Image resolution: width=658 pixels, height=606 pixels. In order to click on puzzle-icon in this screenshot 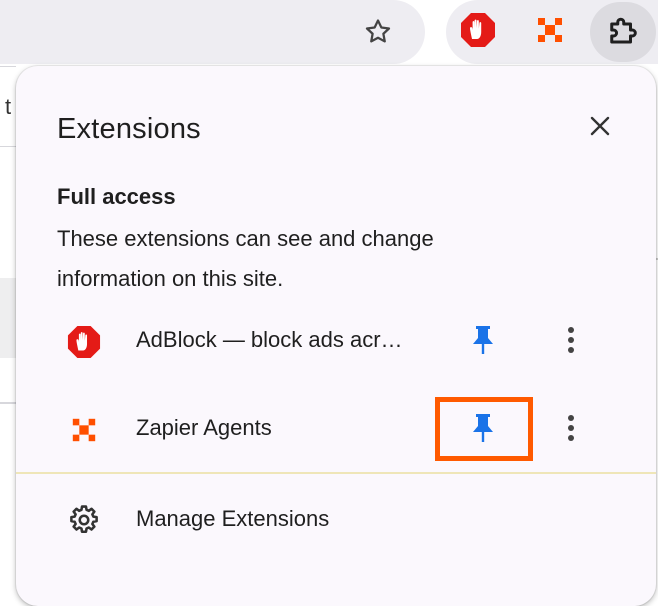, I will do `click(623, 32)`.